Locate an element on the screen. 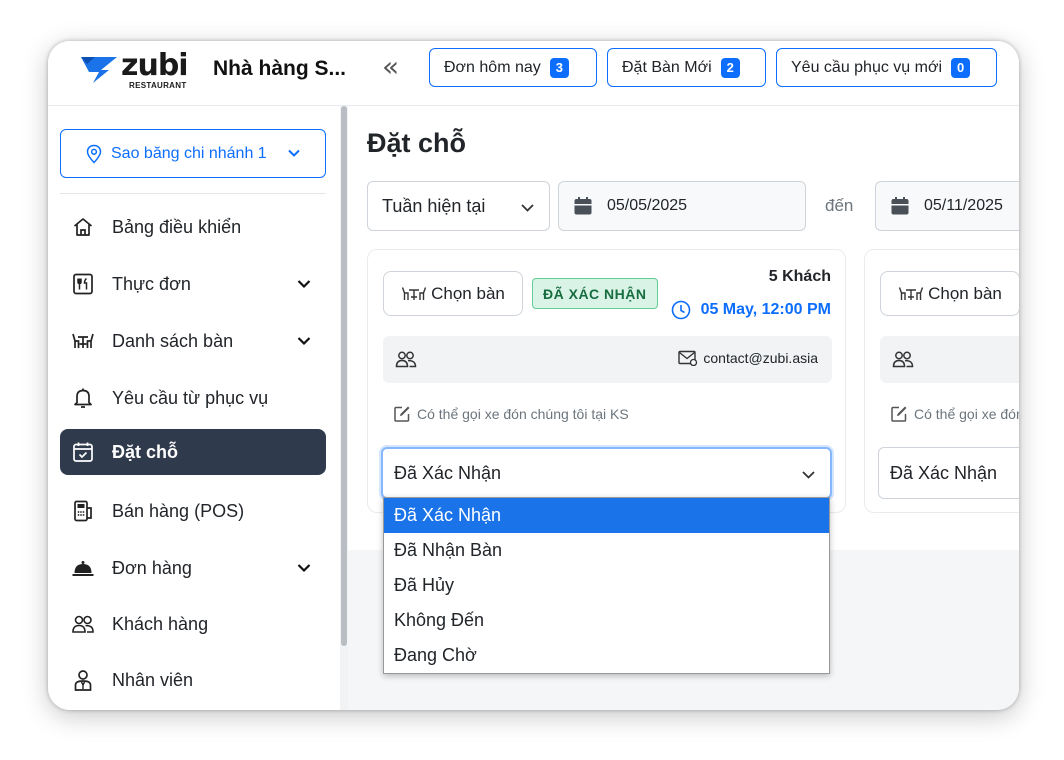 Image resolution: width=1064 pixels, height=760 pixels. page-title: Đặt chỗ is located at coordinates (417, 143).